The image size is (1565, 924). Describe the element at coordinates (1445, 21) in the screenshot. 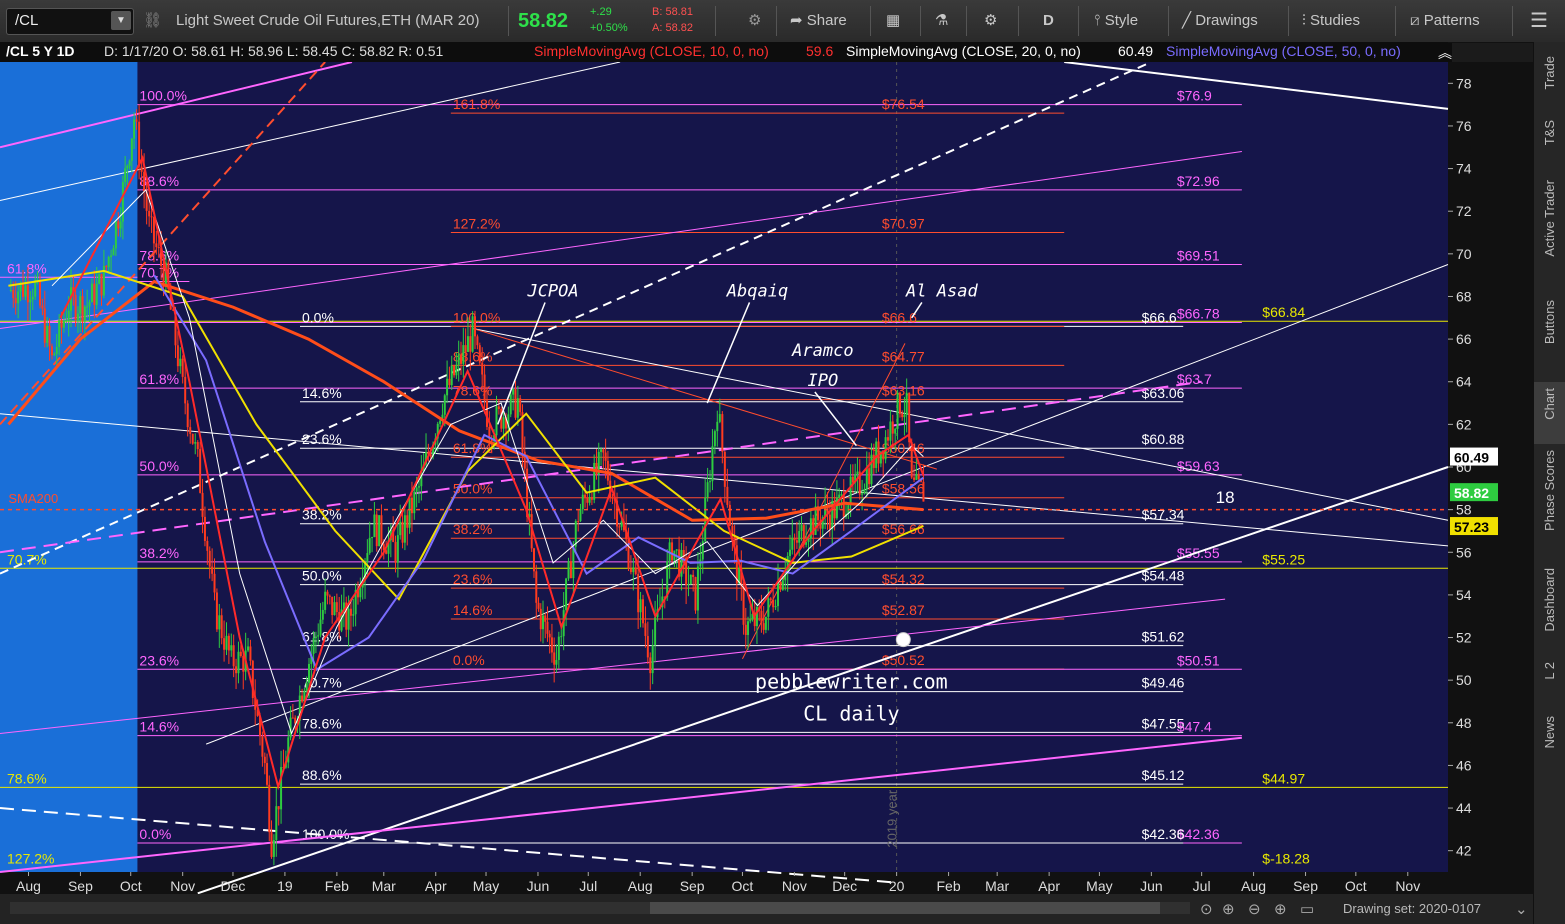

I see `patterns-button: ⧄ Patterns` at that location.